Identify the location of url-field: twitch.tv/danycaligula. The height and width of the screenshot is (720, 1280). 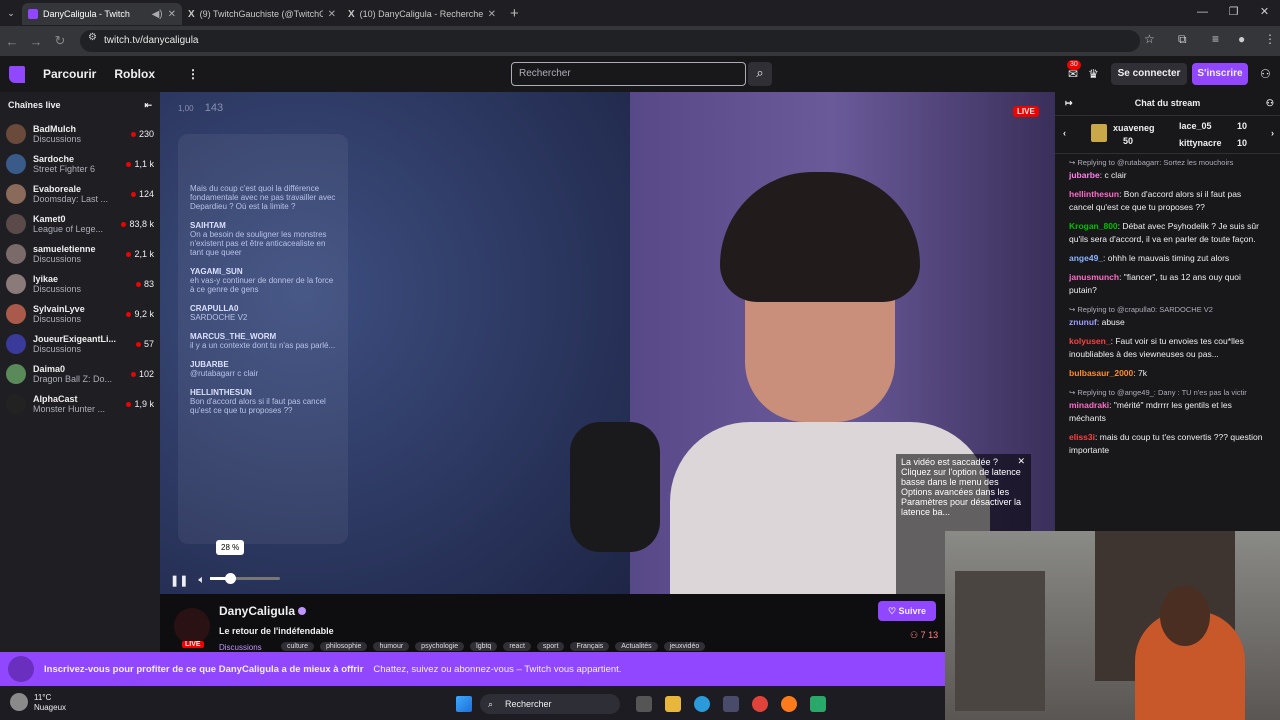
(610, 41).